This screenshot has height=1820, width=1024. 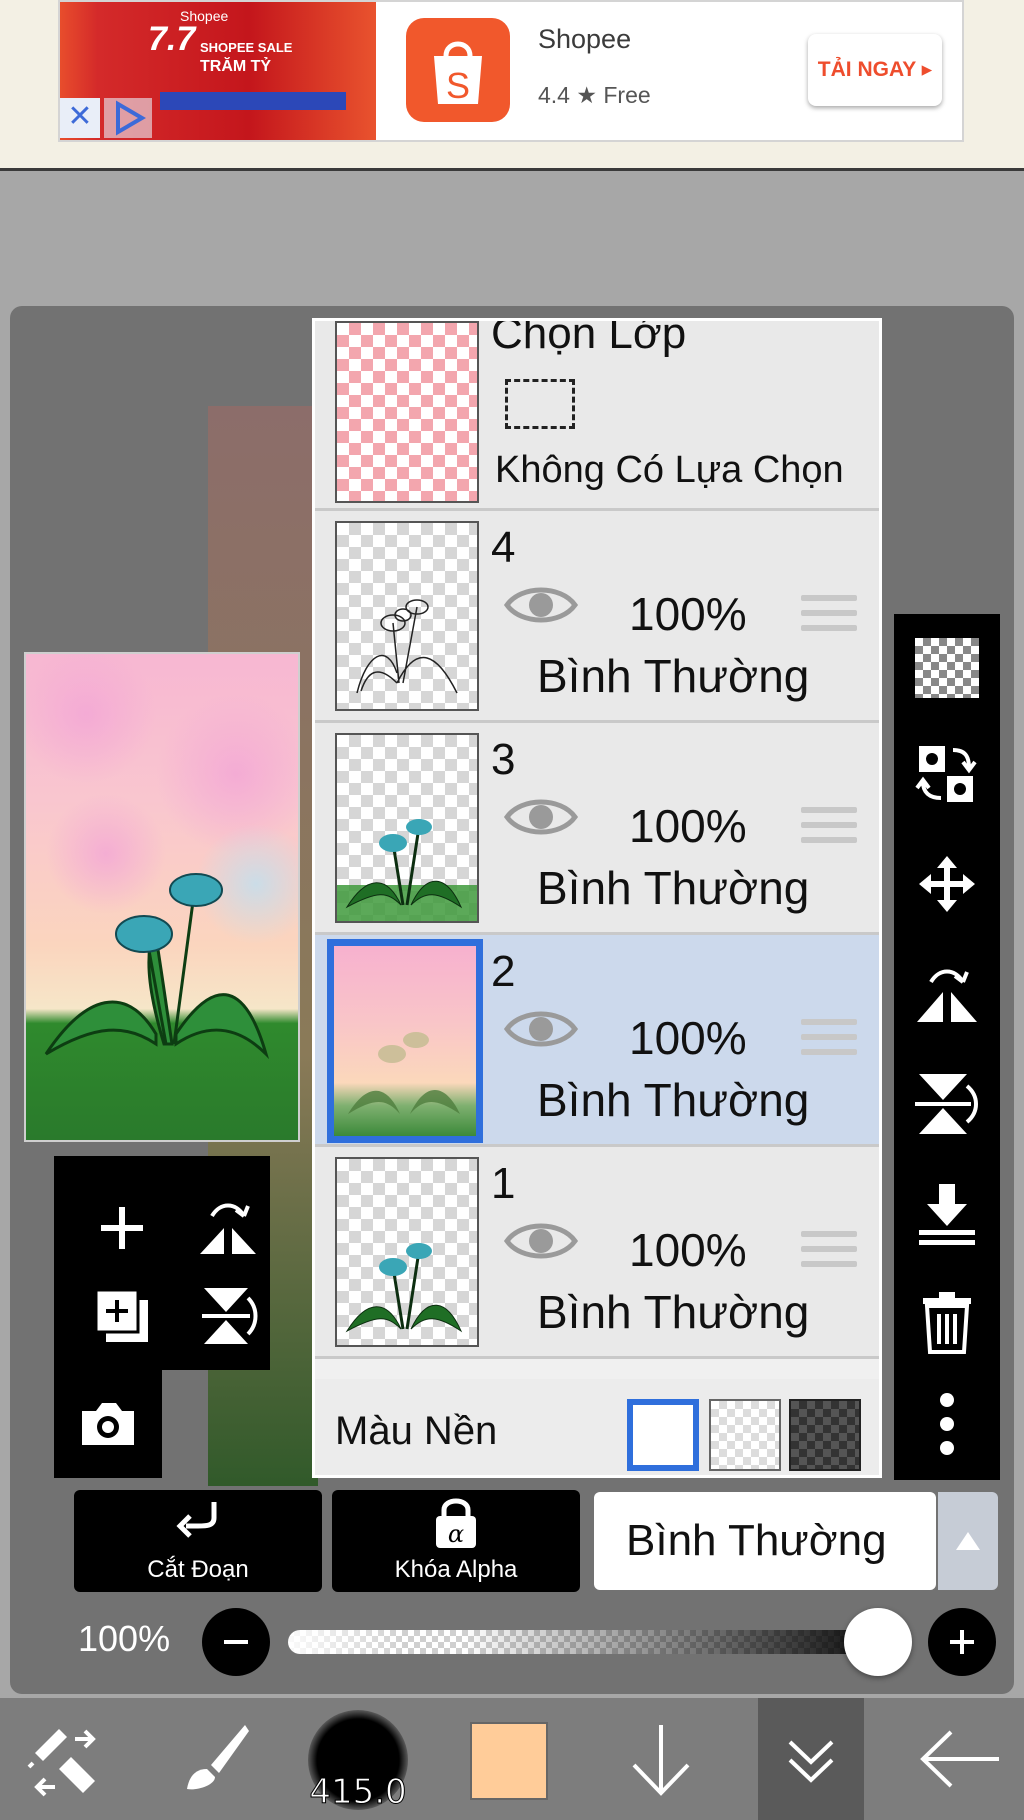 What do you see at coordinates (947, 1424) in the screenshot?
I see `more-icon` at bounding box center [947, 1424].